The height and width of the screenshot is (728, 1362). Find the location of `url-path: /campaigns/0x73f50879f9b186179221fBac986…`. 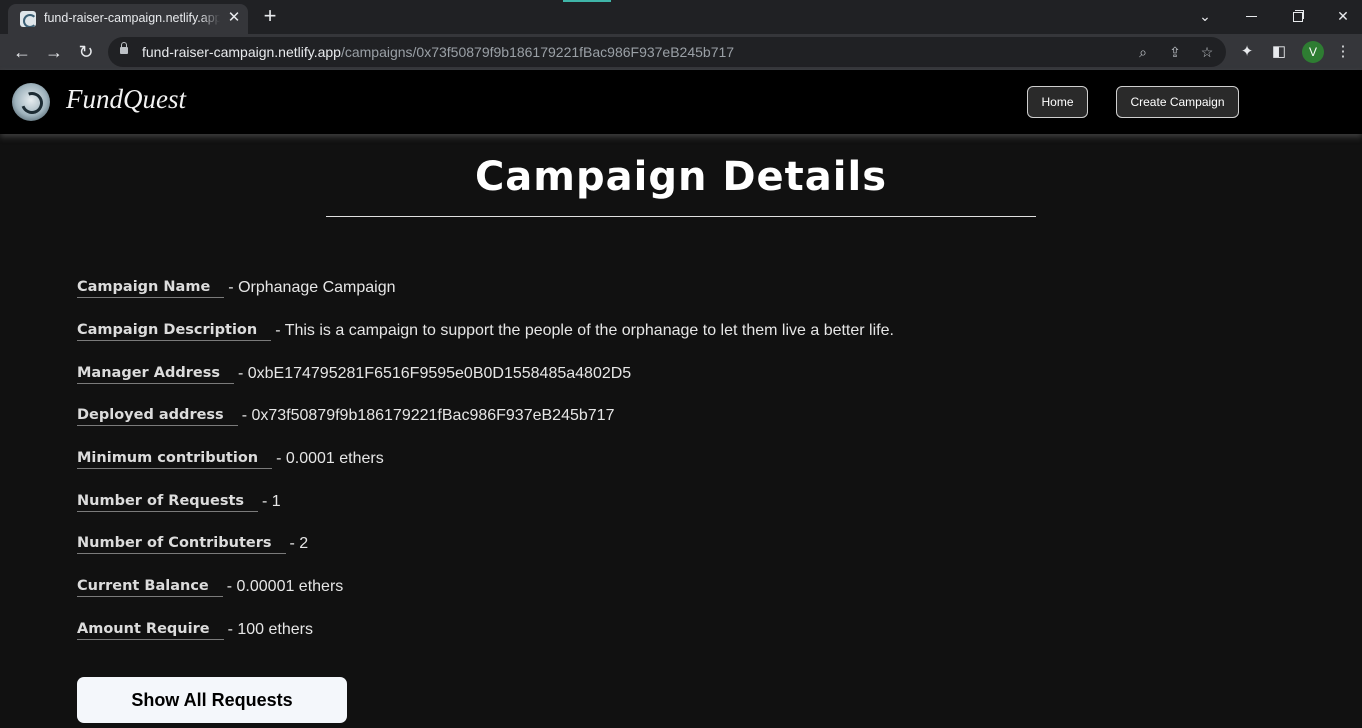

url-path: /campaigns/0x73f50879f9b186179221fBac986… is located at coordinates (537, 52).